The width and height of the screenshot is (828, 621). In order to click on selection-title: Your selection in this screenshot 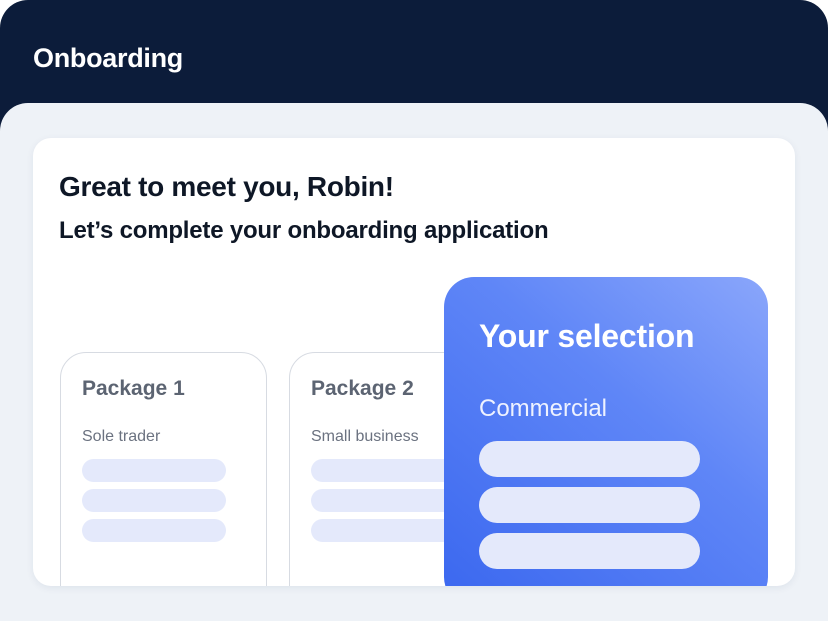, I will do `click(587, 336)`.